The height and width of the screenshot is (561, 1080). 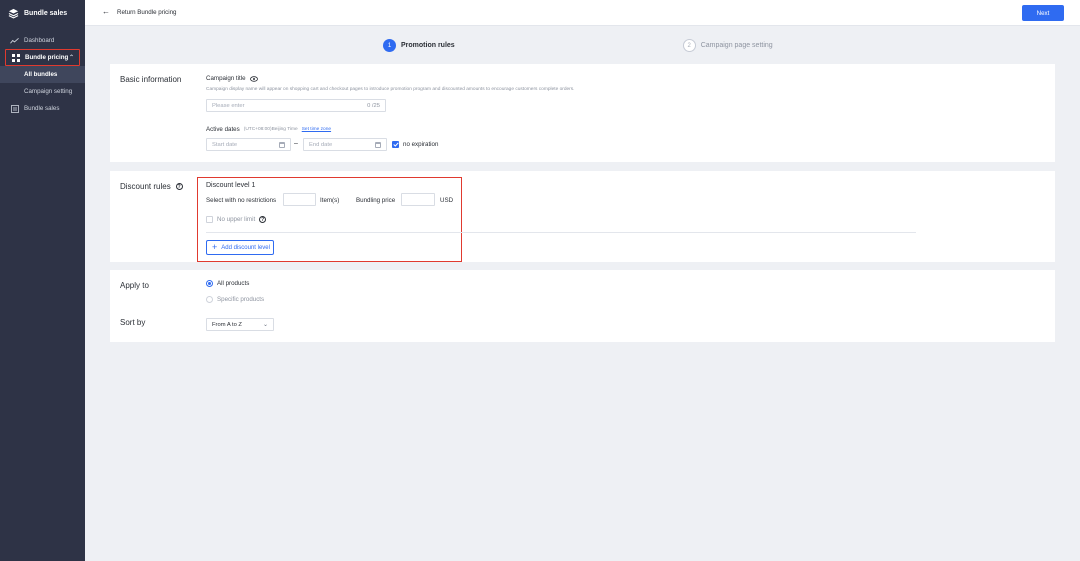 What do you see at coordinates (134, 285) in the screenshot?
I see `apply-to-title: Apply to` at bounding box center [134, 285].